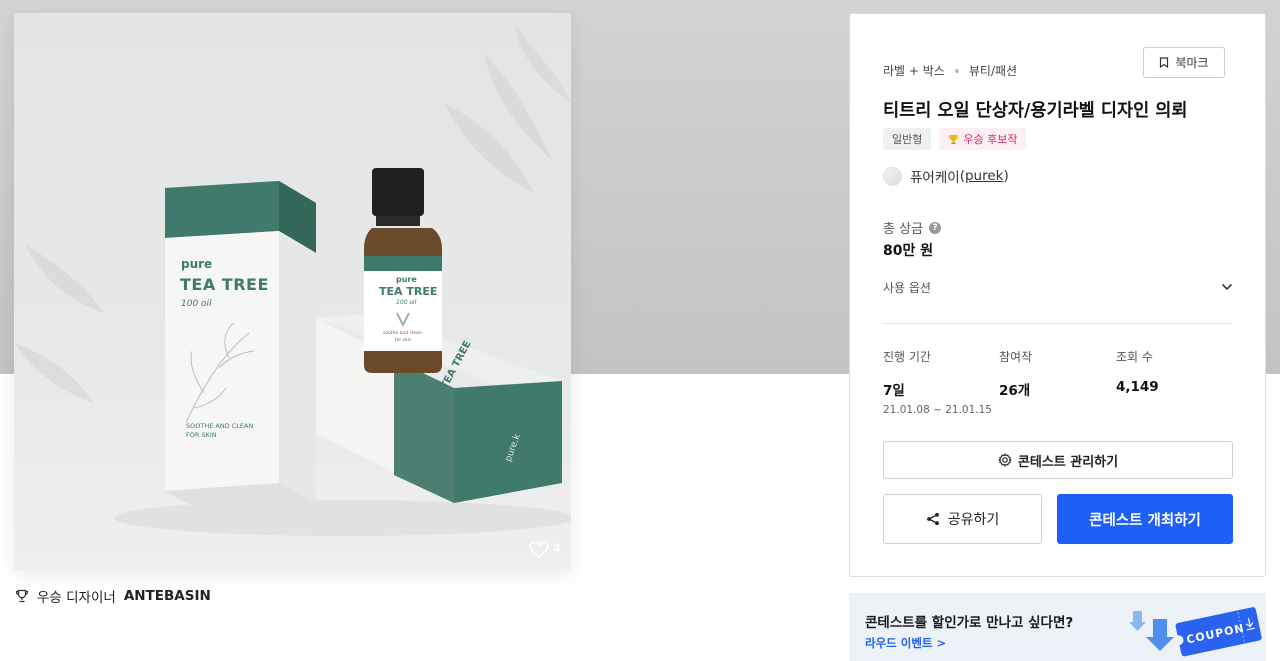  Describe the element at coordinates (406, 279) in the screenshot. I see `bottle-brand-text: pure` at that location.